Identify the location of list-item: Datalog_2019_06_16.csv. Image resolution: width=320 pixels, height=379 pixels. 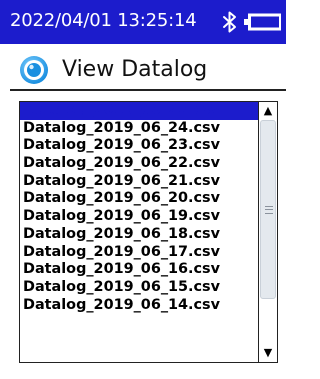
(139, 270).